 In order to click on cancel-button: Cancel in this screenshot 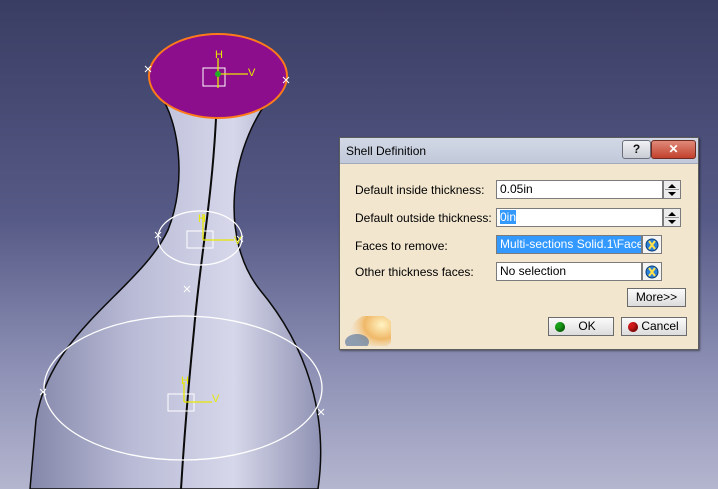, I will do `click(654, 326)`.